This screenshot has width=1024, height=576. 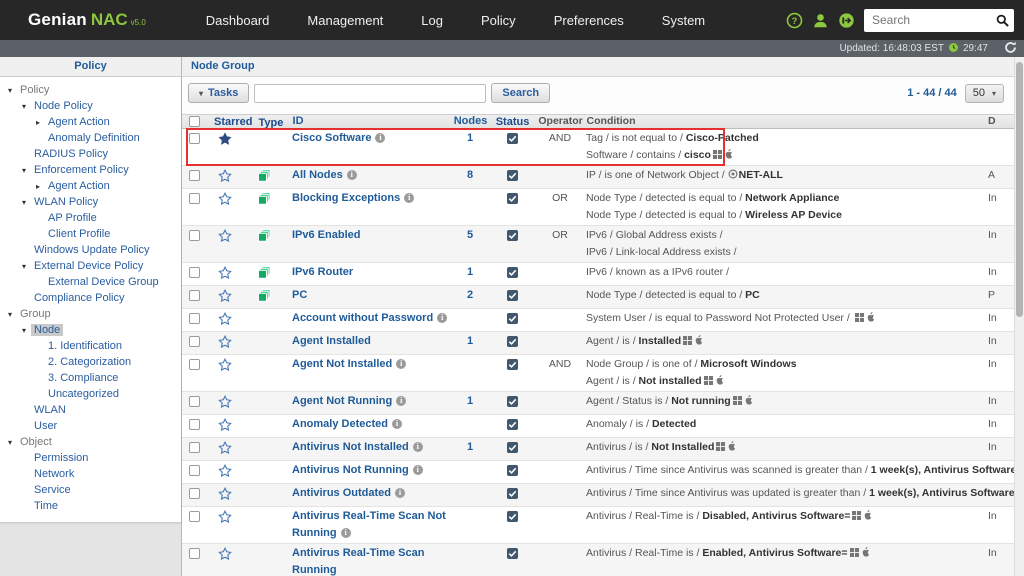 What do you see at coordinates (589, 20) in the screenshot?
I see `menu-item-preferences: Preferences` at bounding box center [589, 20].